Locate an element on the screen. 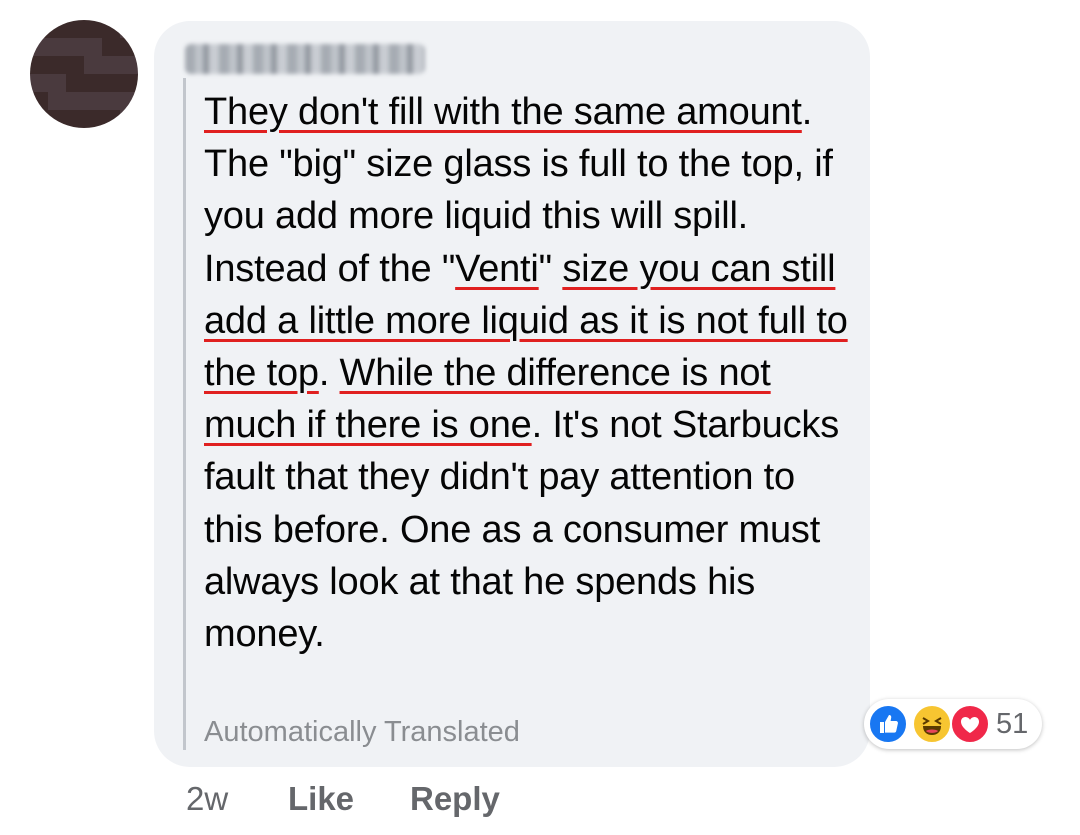 The width and height of the screenshot is (1080, 835). avatar is located at coordinates (84, 74).